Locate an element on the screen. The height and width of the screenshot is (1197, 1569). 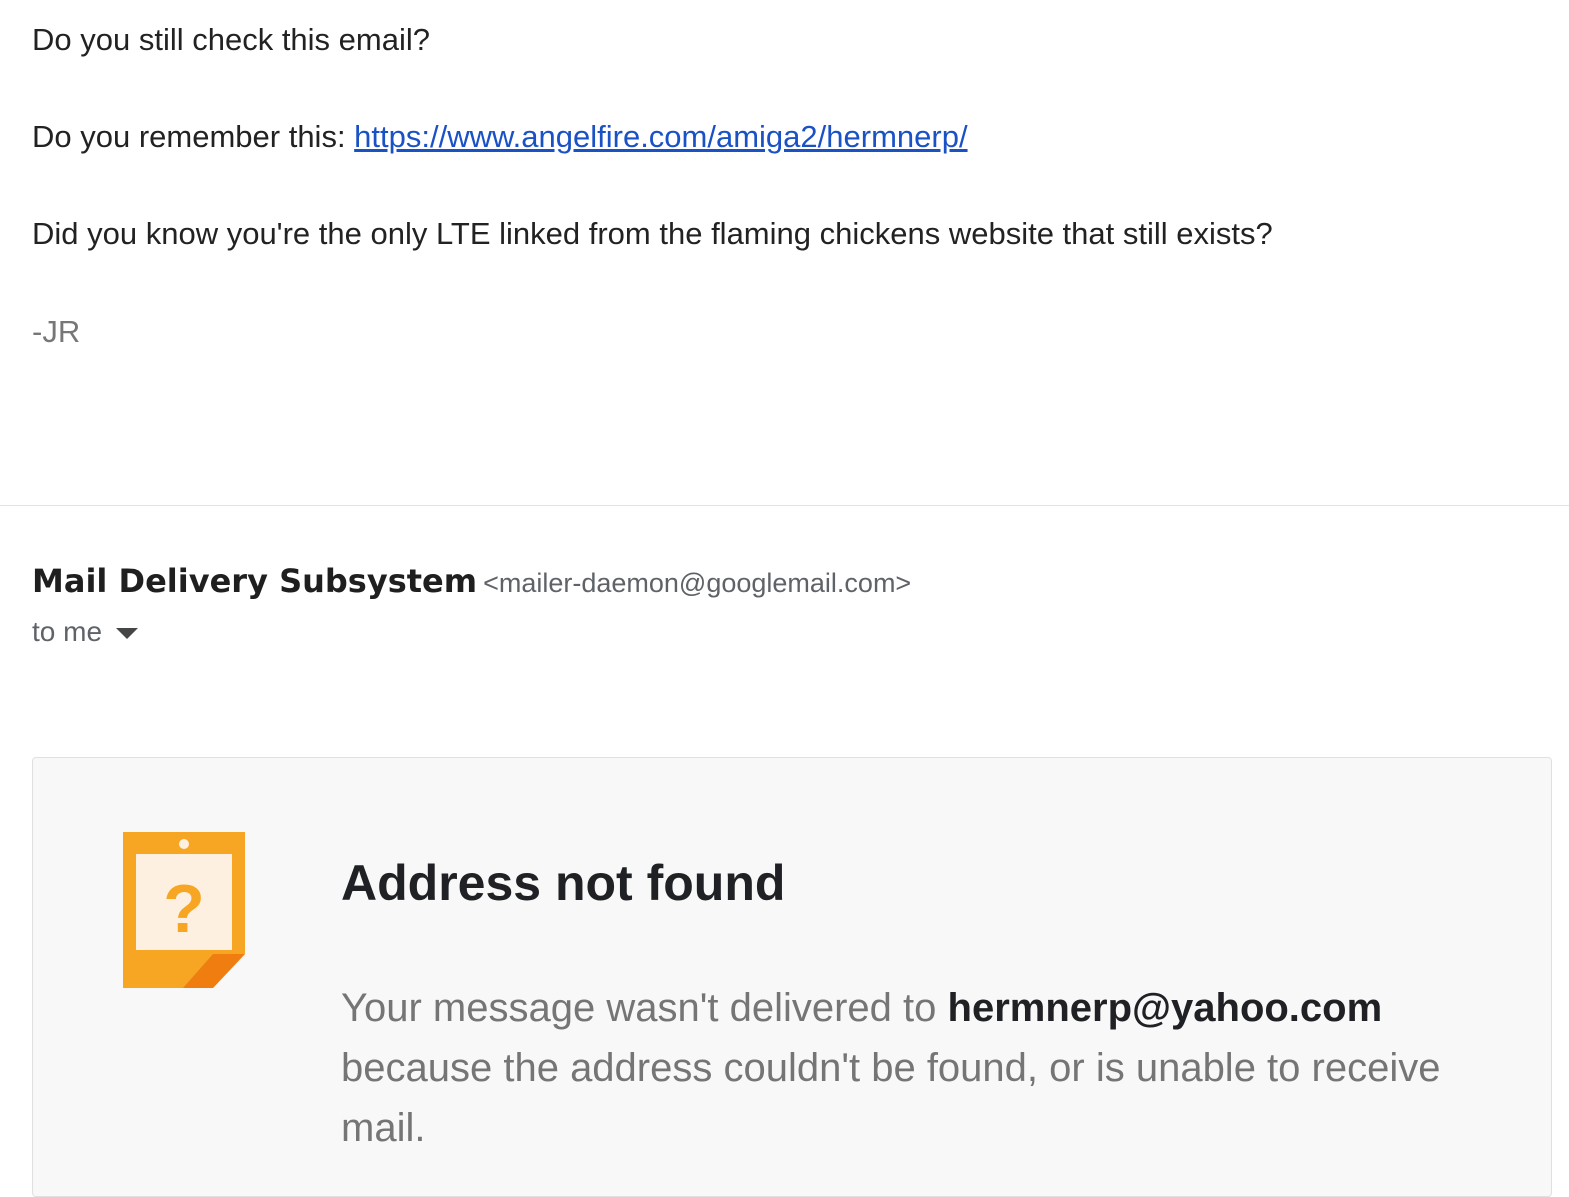
sender-name: Mail Delivery Subsystem is located at coordinates (254, 581).